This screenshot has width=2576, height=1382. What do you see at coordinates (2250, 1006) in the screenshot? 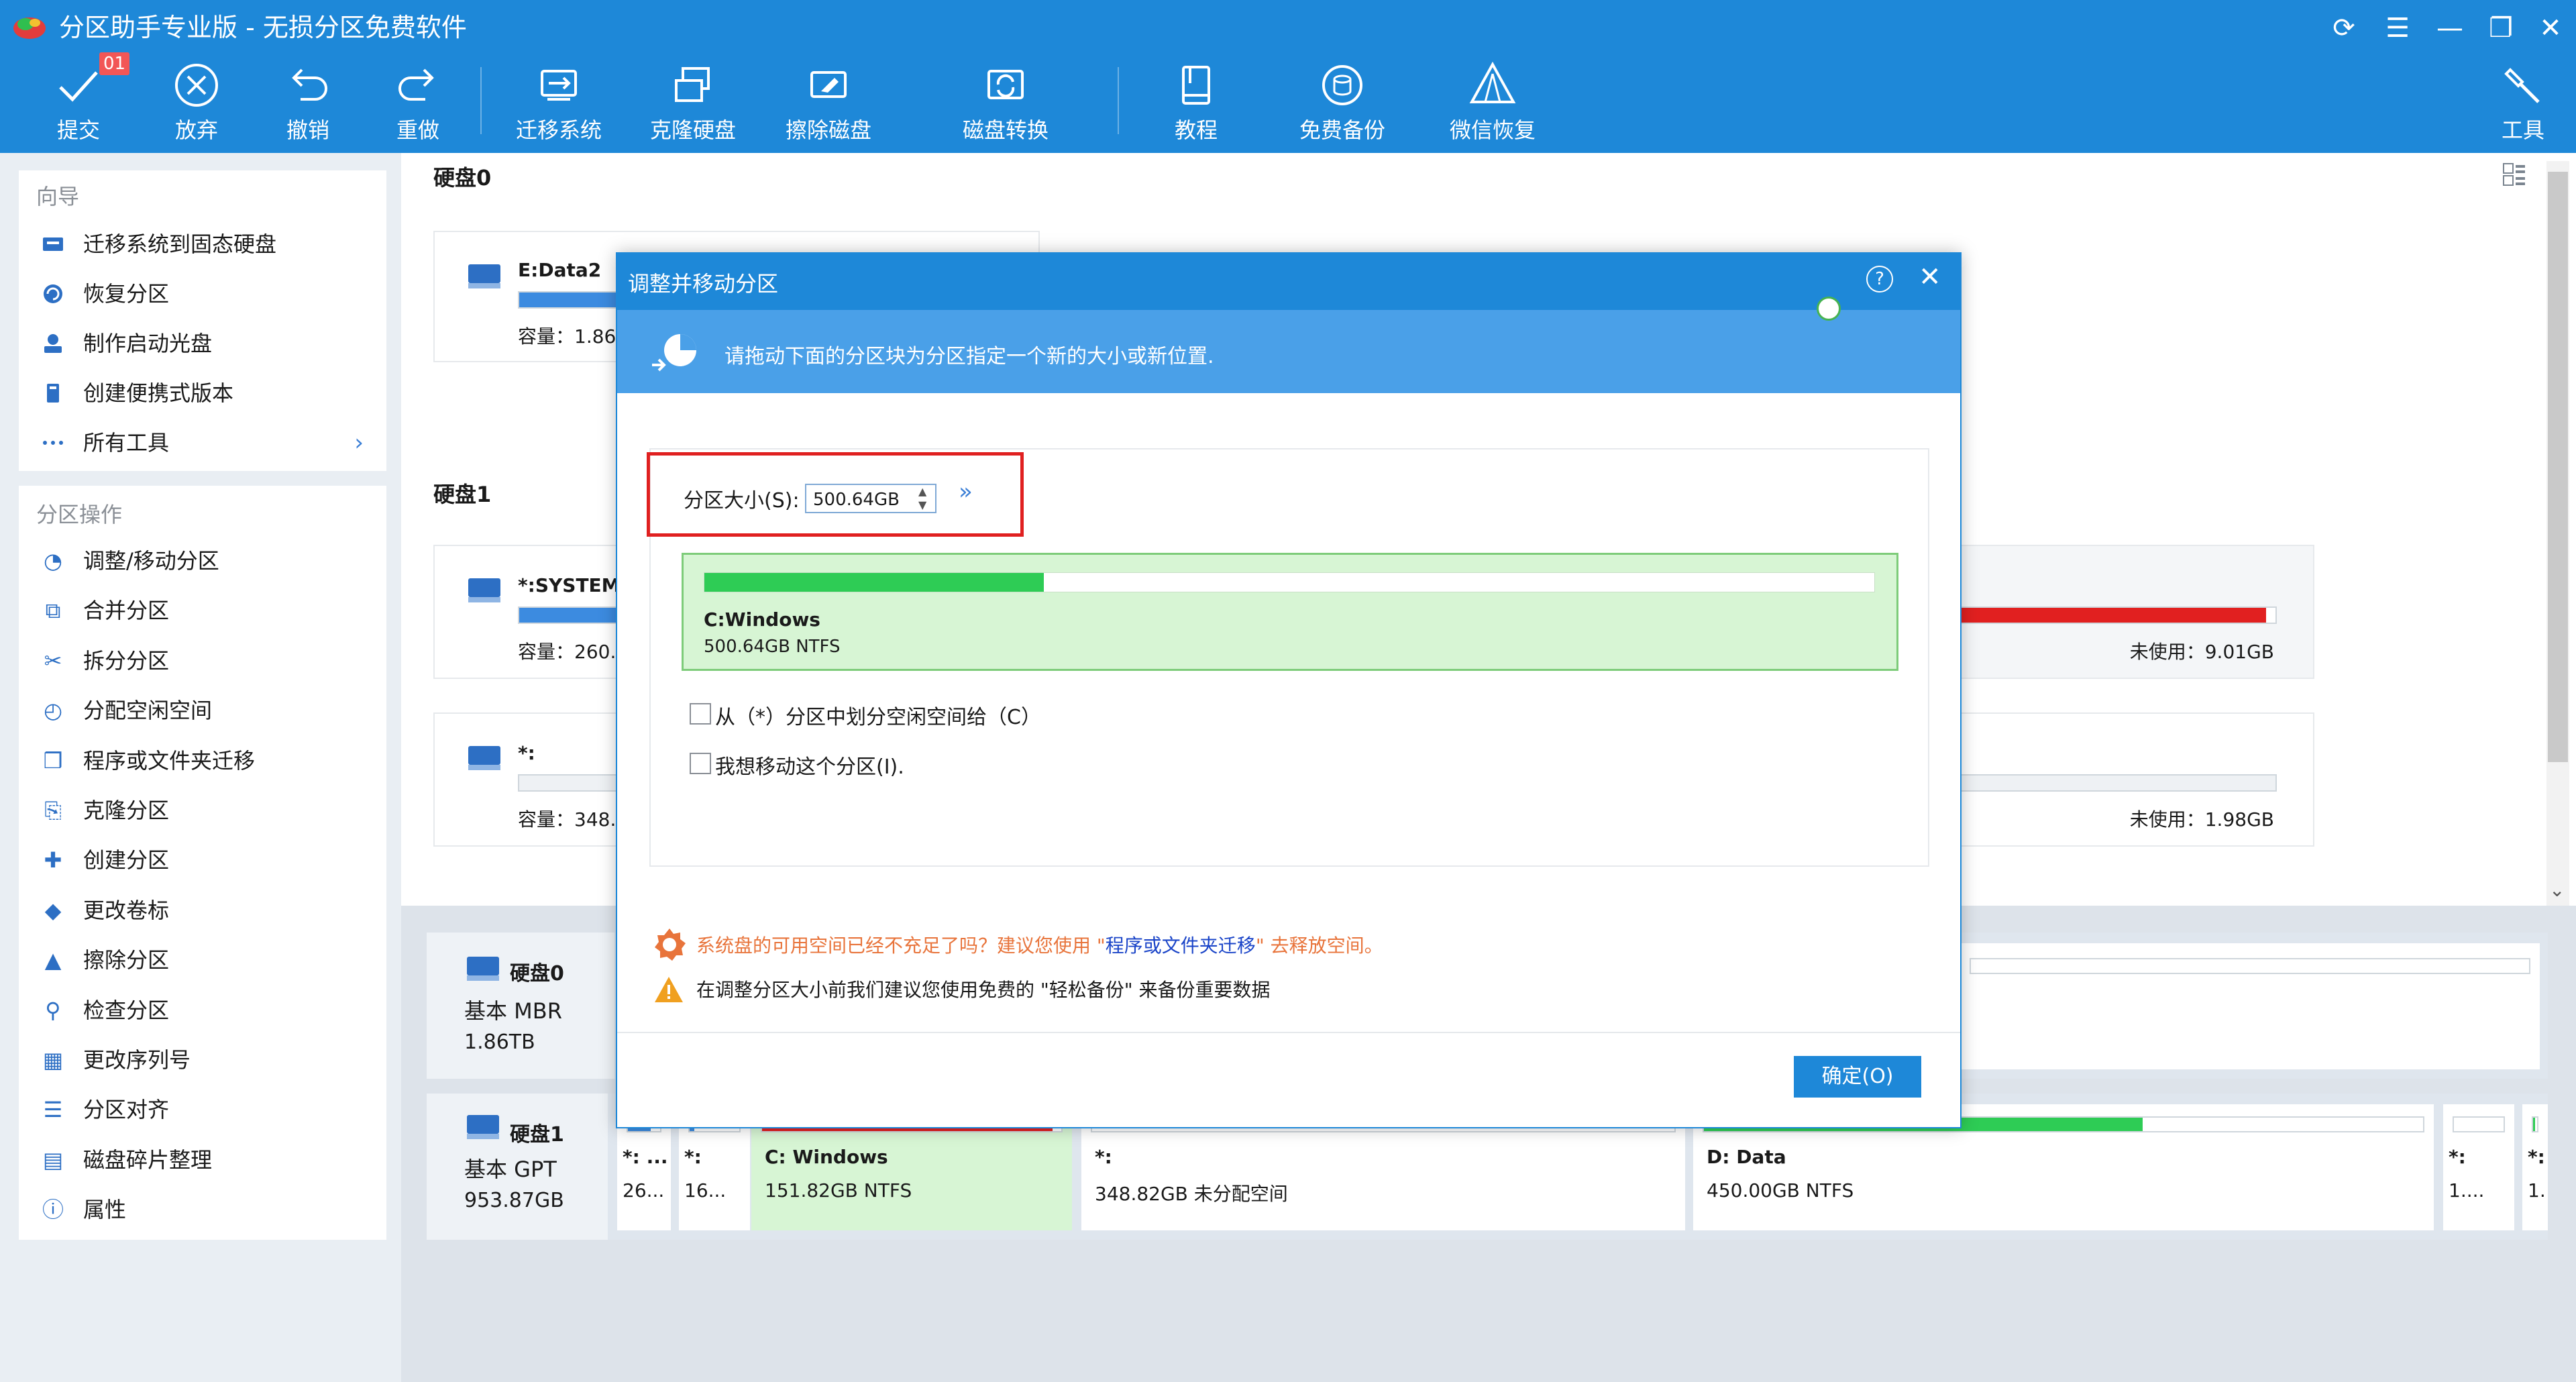
I see `disk0-partition-segment` at bounding box center [2250, 1006].